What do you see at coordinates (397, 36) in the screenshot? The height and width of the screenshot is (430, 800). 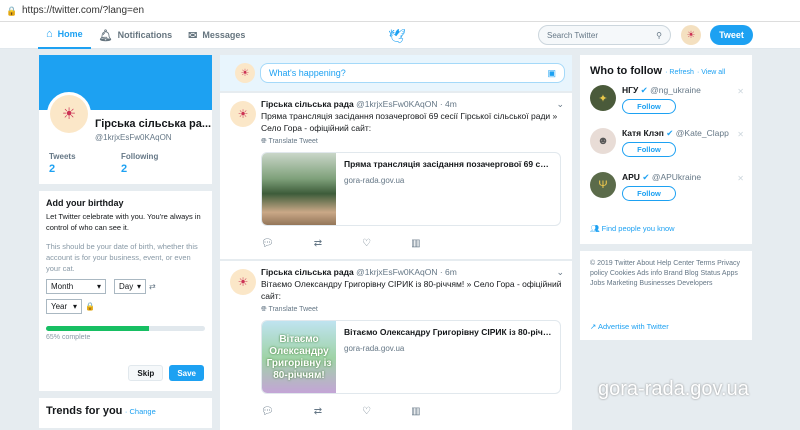 I see `twitter-bird-icon: 🕊︎` at bounding box center [397, 36].